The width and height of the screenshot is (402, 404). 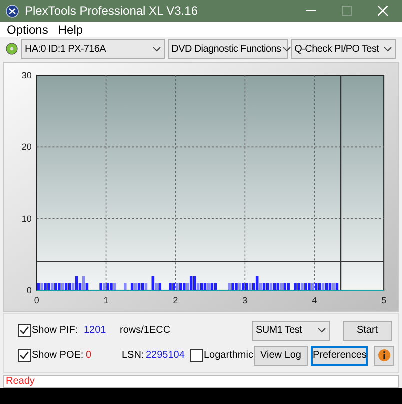 I want to click on test-dropdown: Q-Check PI/PO Test, so click(x=343, y=49).